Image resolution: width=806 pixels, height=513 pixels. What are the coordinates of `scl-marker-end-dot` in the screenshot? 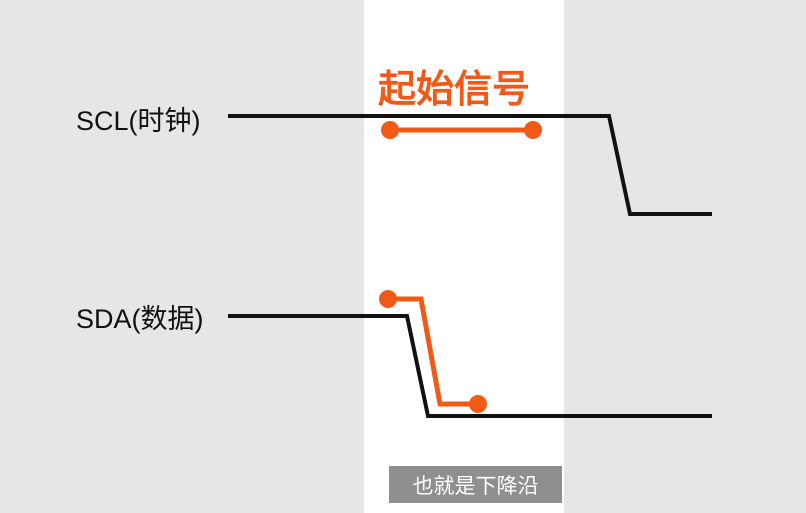 It's located at (533, 130).